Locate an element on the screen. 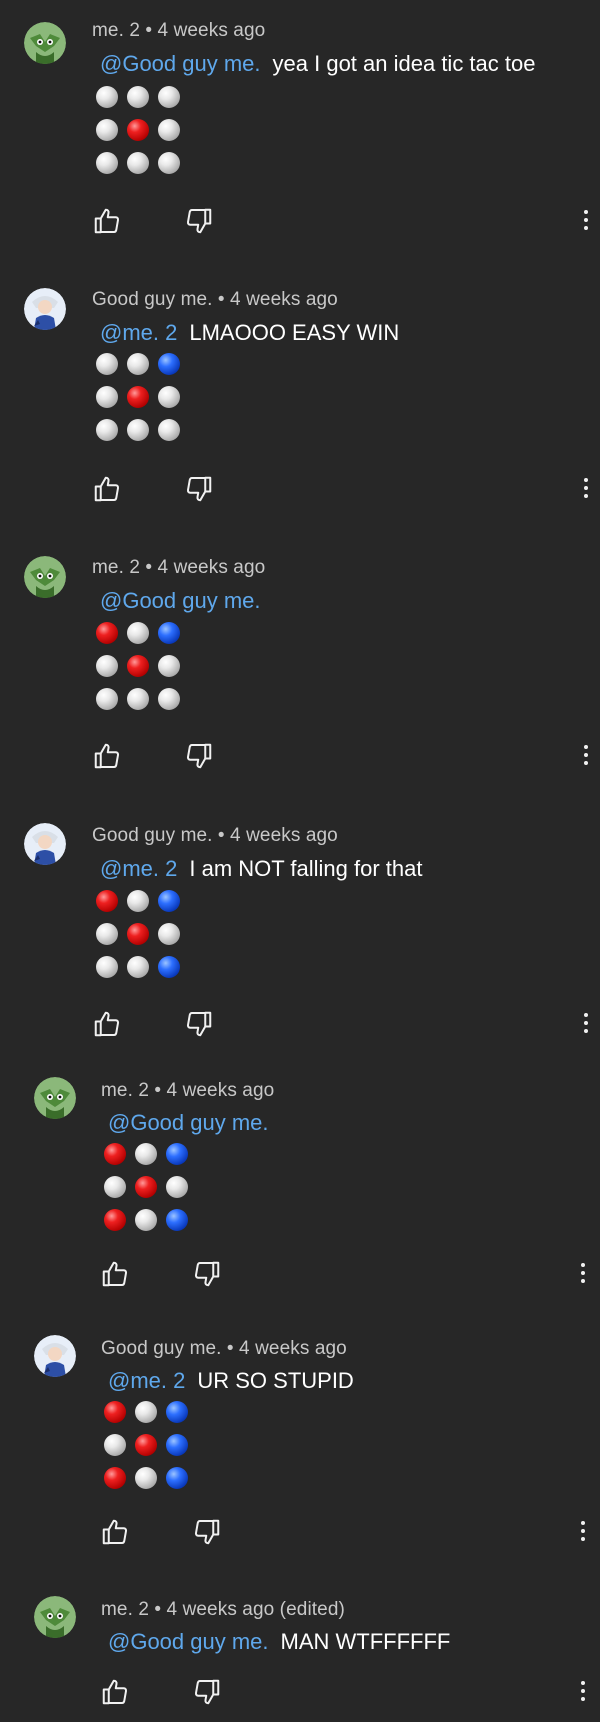  thumbs-down-icon is located at coordinates (207, 1692).